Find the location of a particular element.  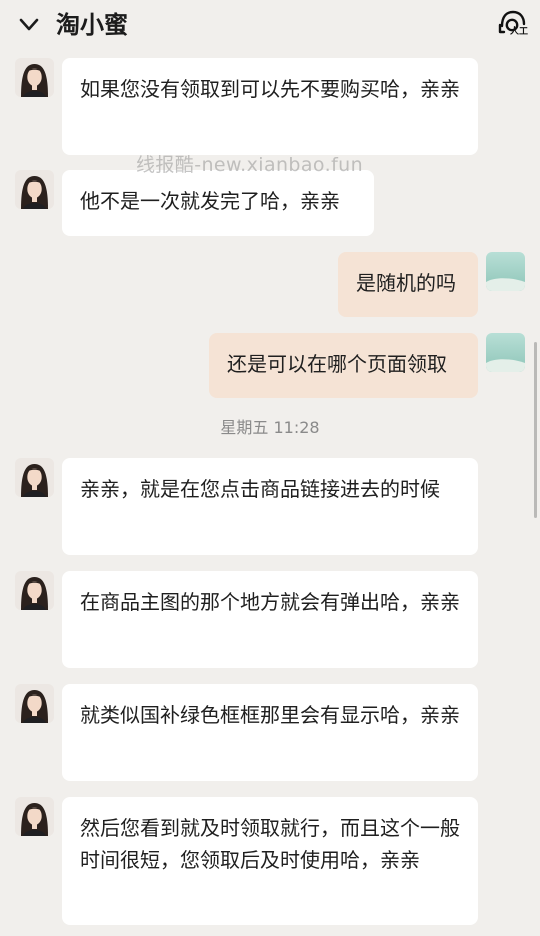

chat-header: 淘小蜜 人工 is located at coordinates (270, 25).